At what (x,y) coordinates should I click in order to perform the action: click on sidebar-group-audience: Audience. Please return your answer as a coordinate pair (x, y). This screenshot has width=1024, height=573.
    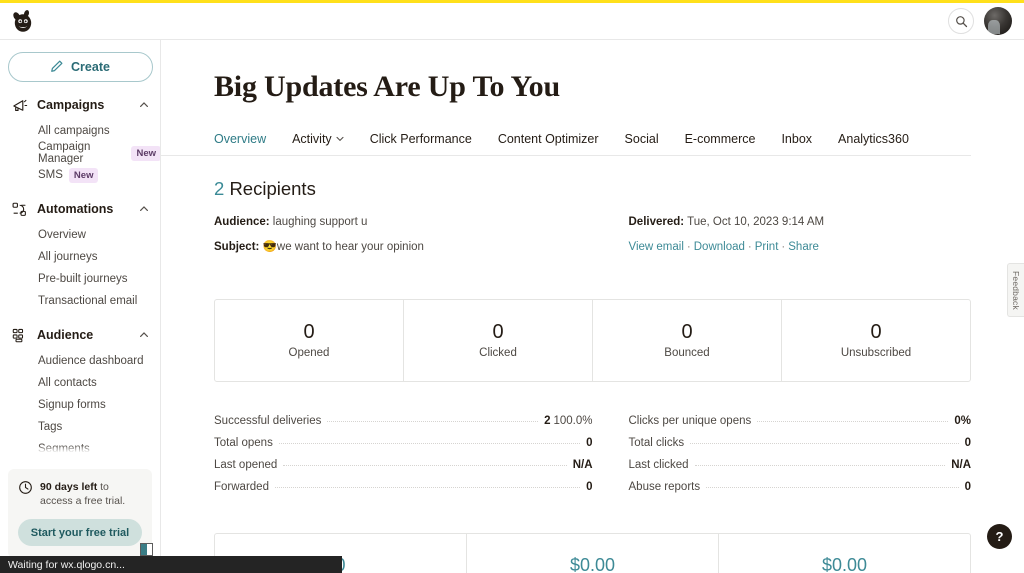
    Looking at the image, I should click on (80, 335).